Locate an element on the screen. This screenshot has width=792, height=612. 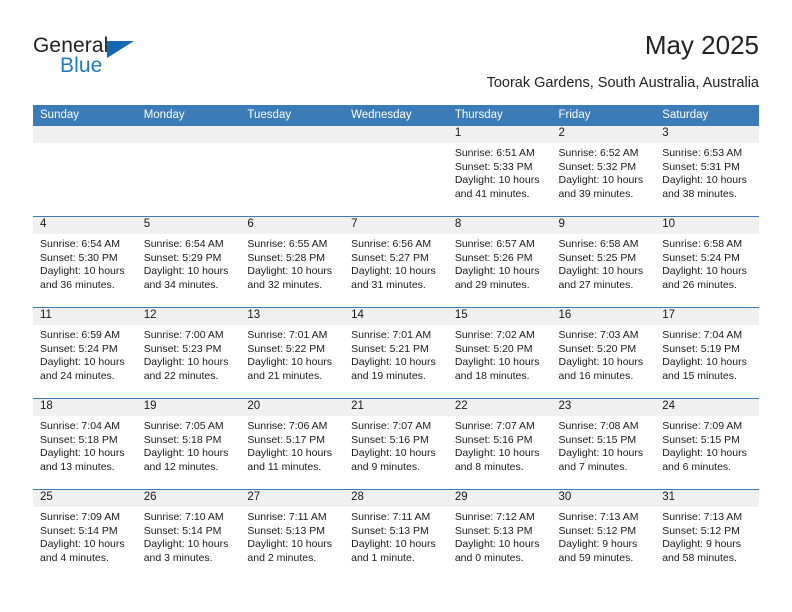
daylight-duration-line2: and 13 minutes. is located at coordinates (77, 466).